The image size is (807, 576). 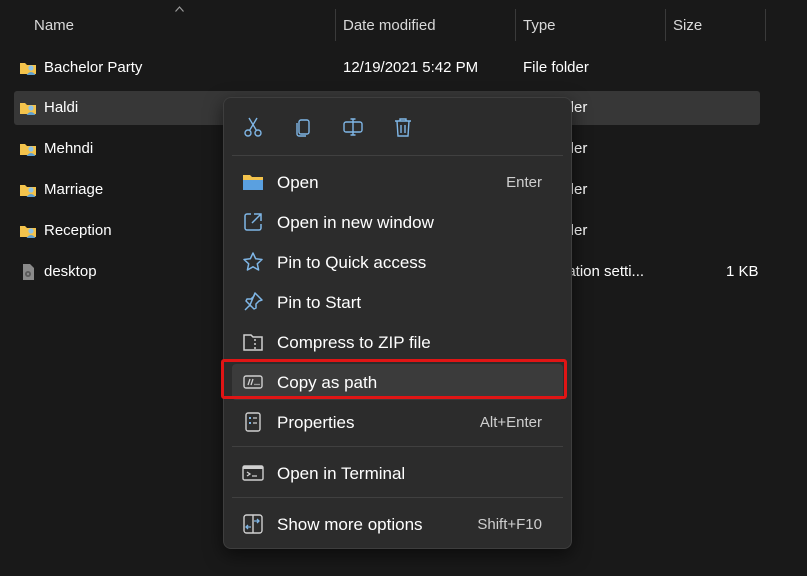 What do you see at coordinates (78, 230) in the screenshot?
I see `file-name: Reception` at bounding box center [78, 230].